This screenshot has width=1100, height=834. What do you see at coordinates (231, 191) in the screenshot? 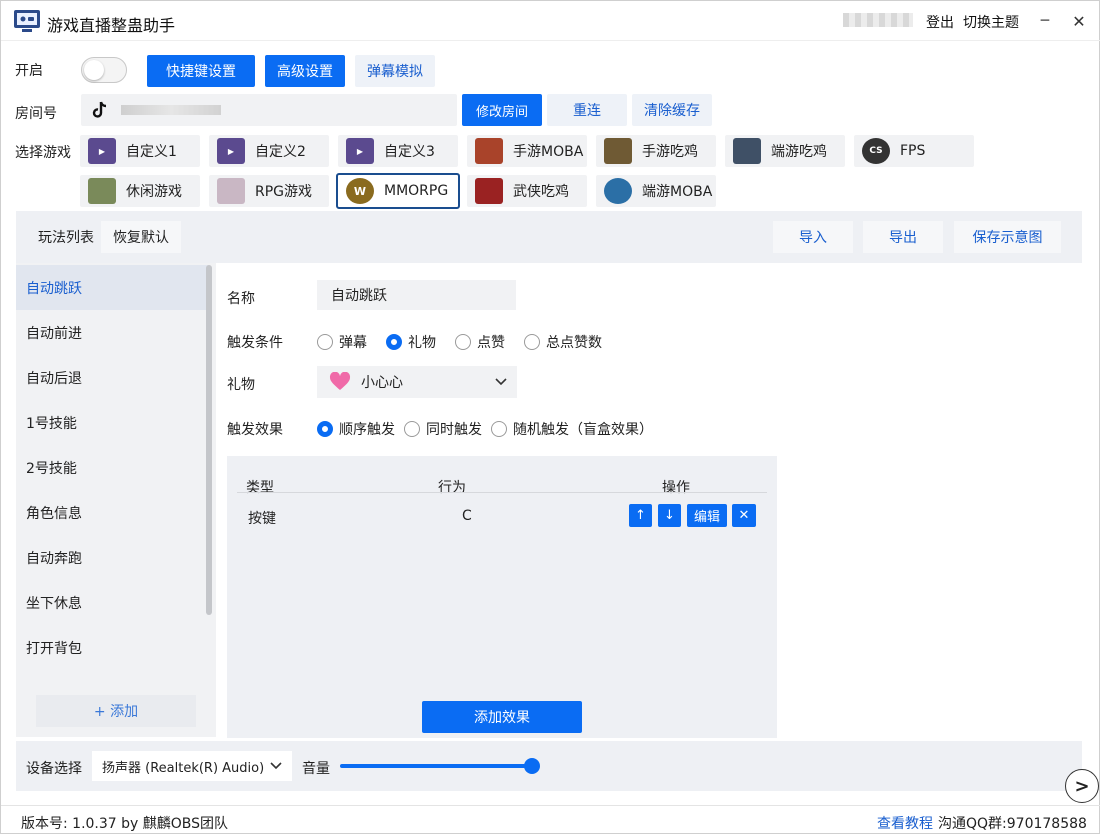
I see `anime-icon` at bounding box center [231, 191].